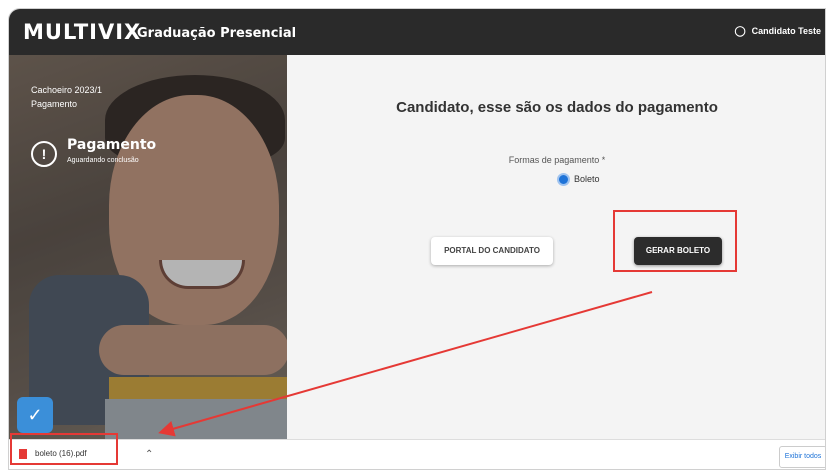  I want to click on campus-label: Cachoeiro 2023/1, so click(67, 90).